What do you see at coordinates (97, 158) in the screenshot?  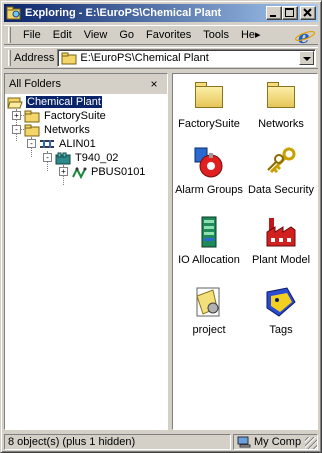 I see `tree-item-label: T940_02` at bounding box center [97, 158].